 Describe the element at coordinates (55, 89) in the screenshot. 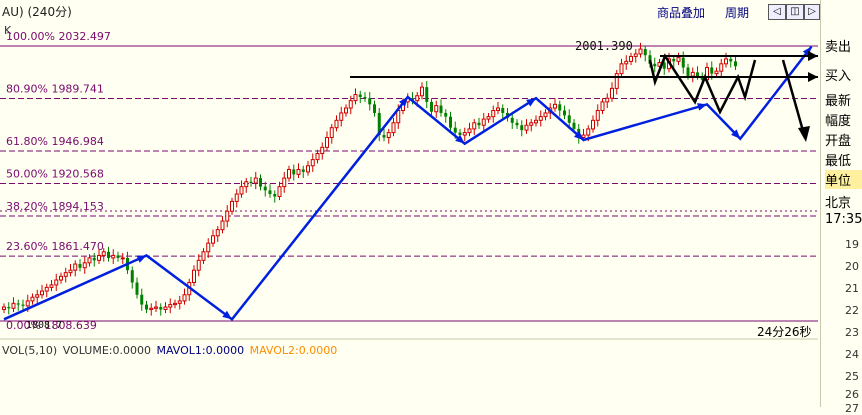

I see `fib-label: 80.90% 1989.741` at that location.